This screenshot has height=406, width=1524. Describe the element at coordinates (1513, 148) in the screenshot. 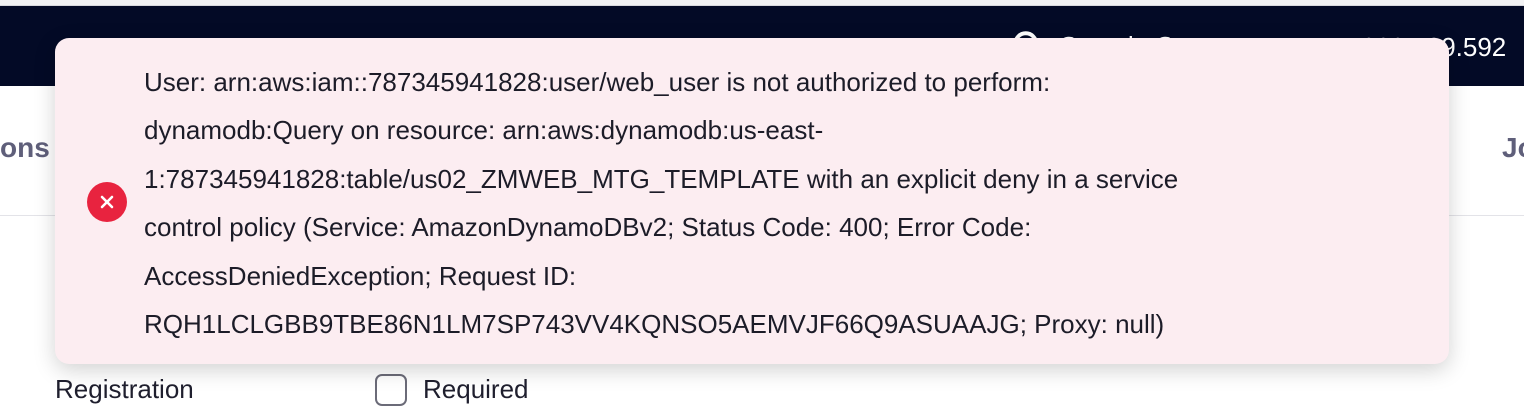

I see `subnav-tab-right: Jo` at that location.